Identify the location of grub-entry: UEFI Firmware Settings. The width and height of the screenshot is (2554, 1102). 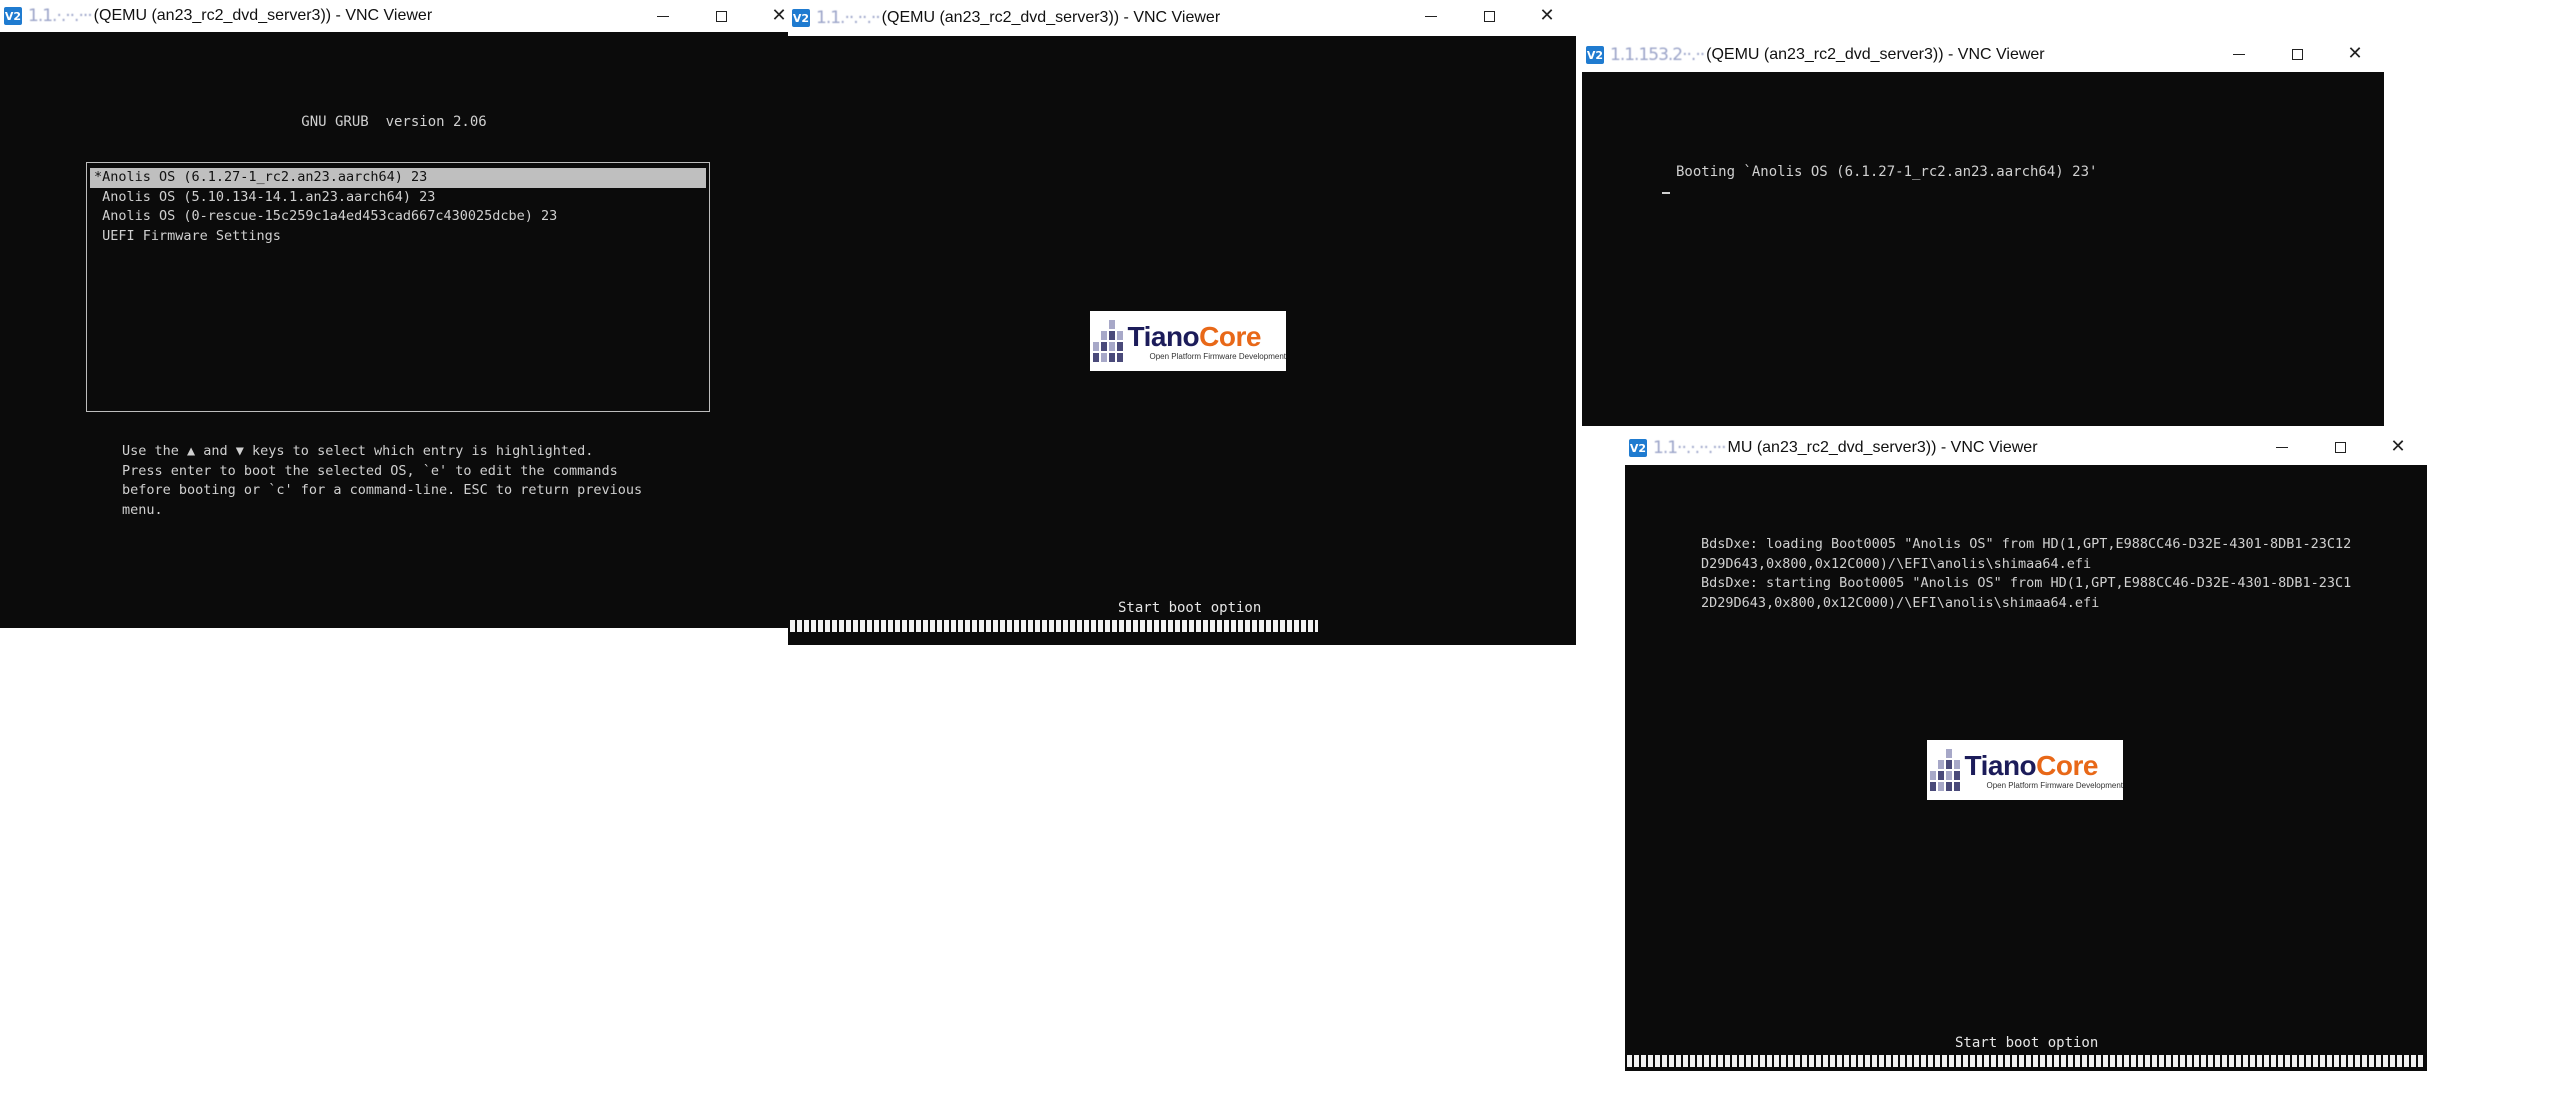
(398, 237).